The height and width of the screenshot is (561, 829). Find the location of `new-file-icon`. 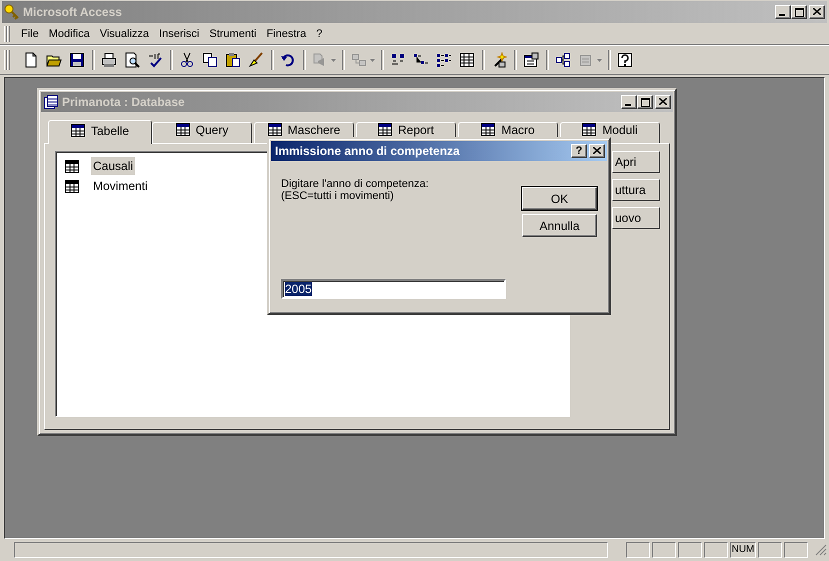

new-file-icon is located at coordinates (31, 60).